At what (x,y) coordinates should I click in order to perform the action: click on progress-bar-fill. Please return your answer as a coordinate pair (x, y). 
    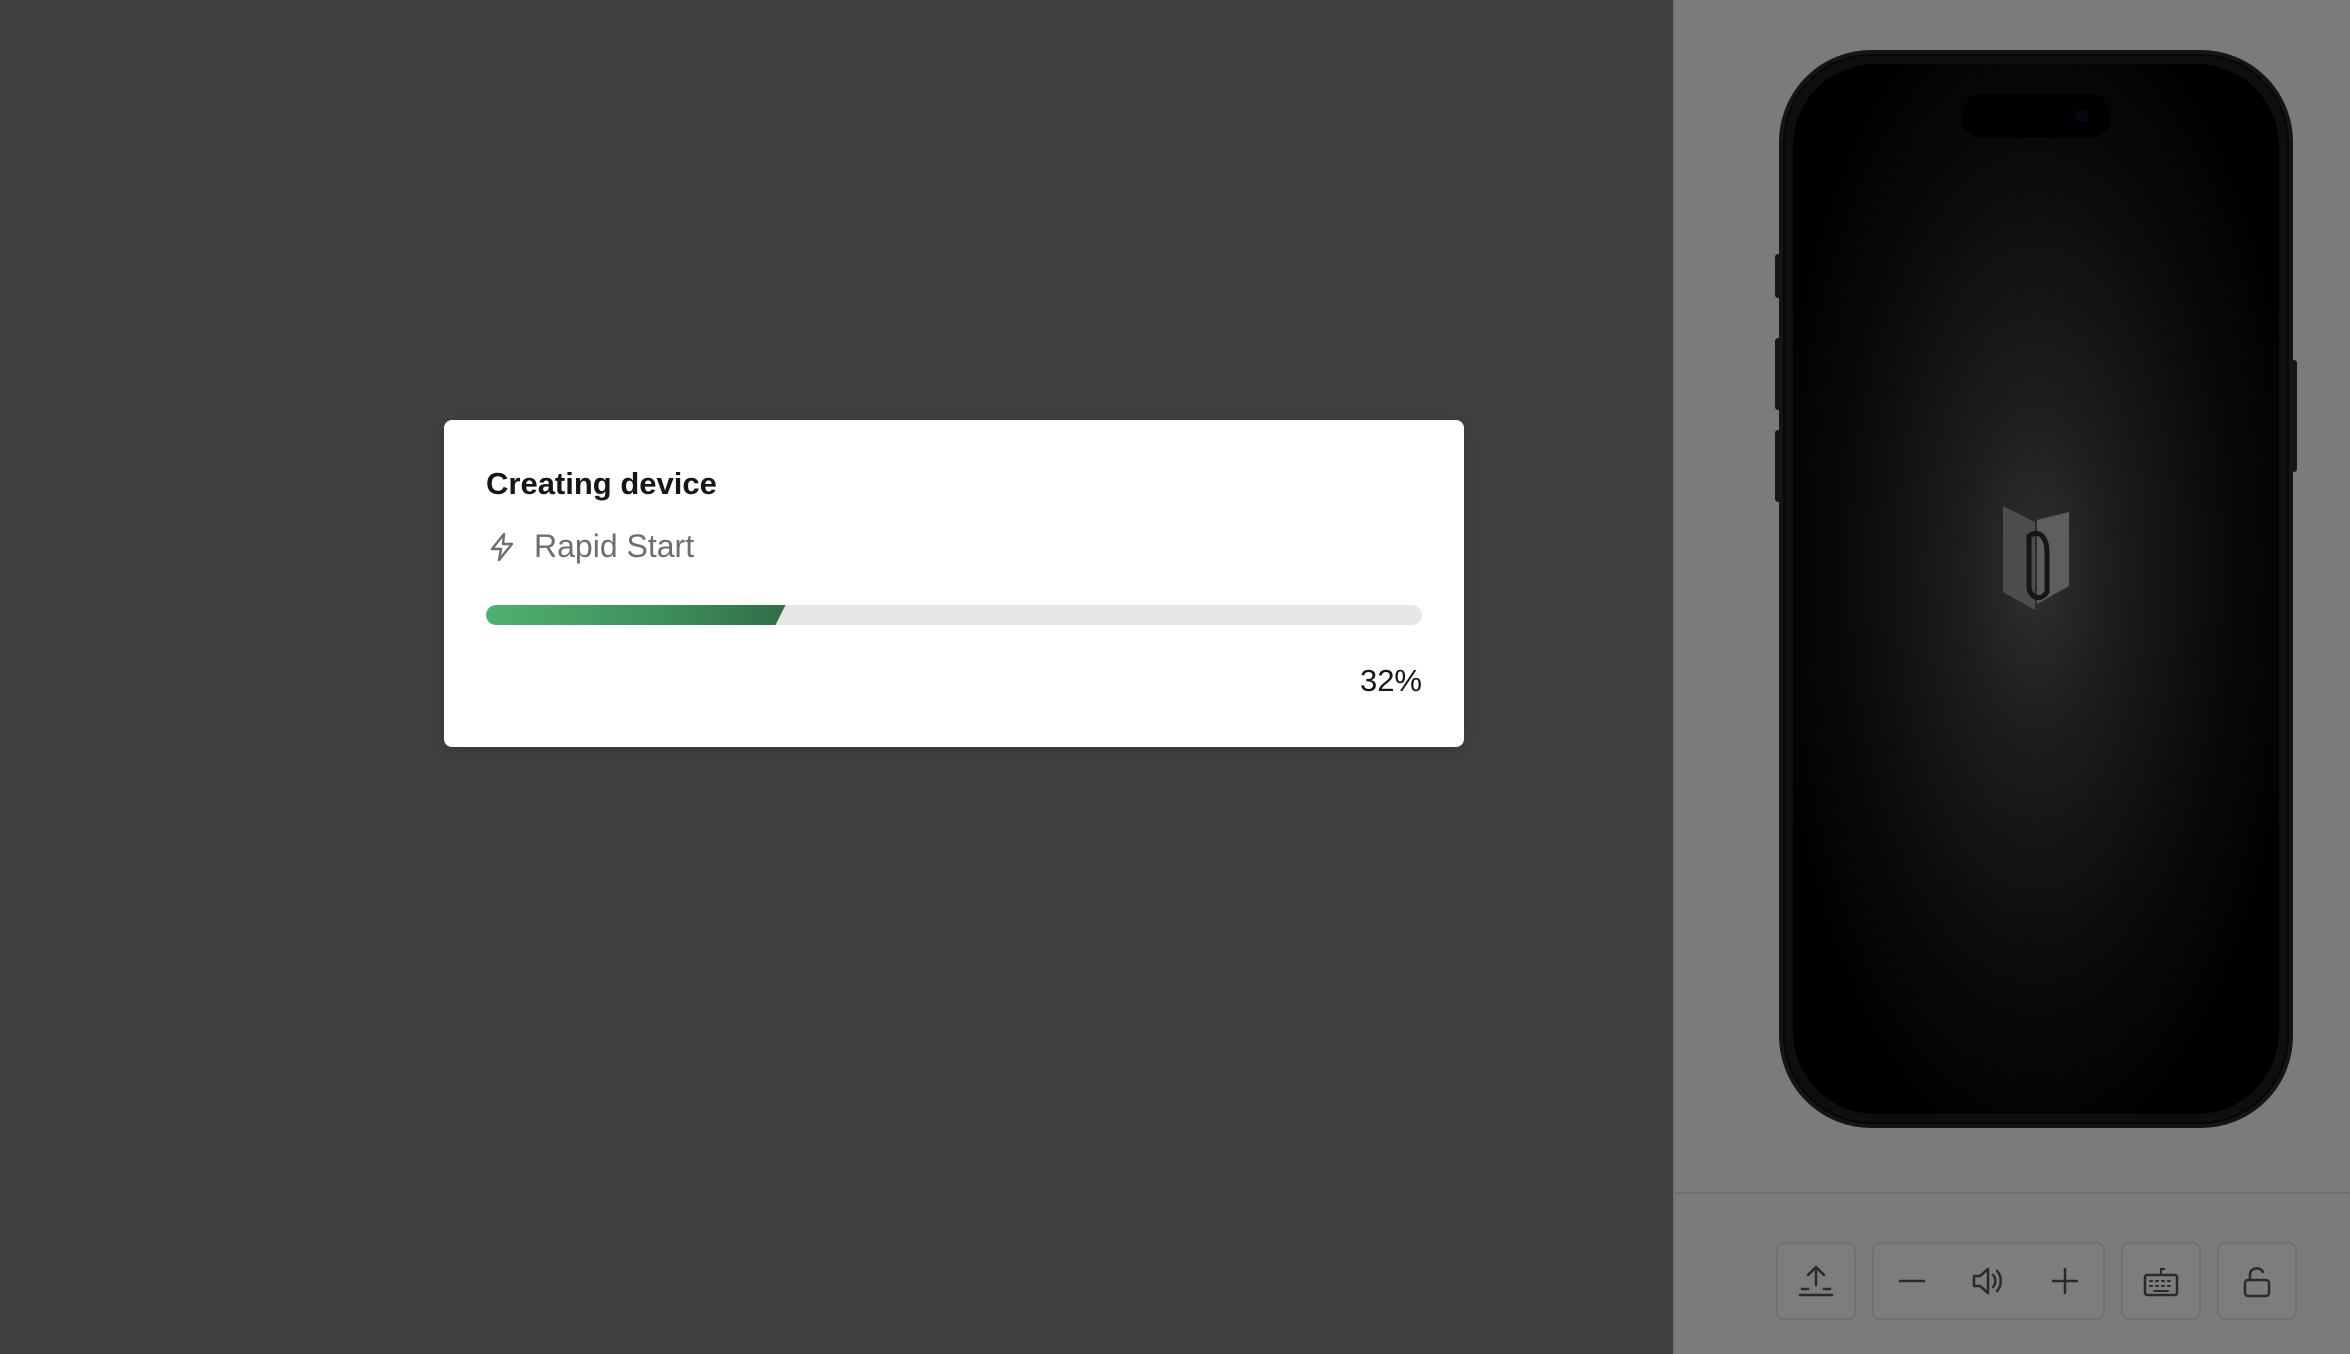
    Looking at the image, I should click on (636, 615).